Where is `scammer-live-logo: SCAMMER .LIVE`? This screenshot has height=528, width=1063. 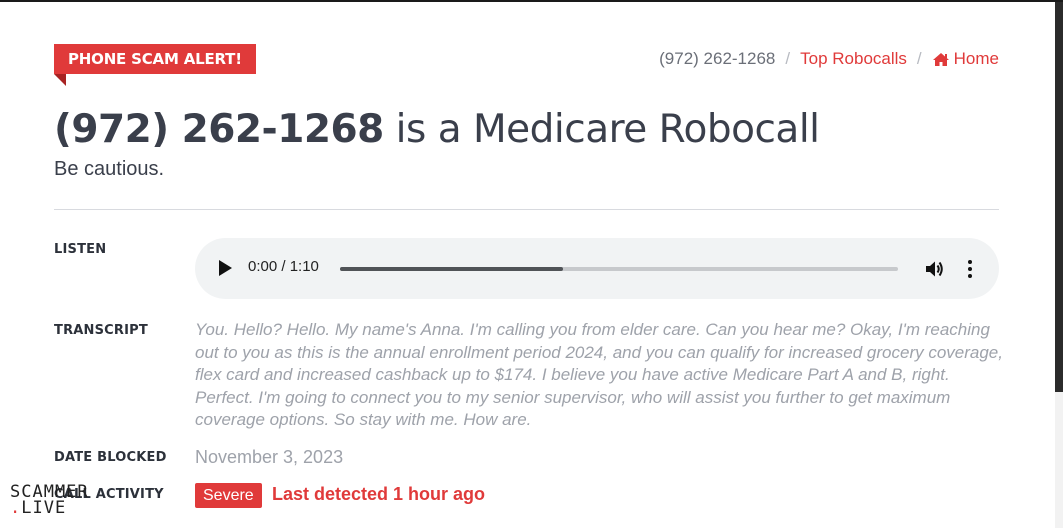
scammer-live-logo: SCAMMER .LIVE is located at coordinates (49, 501).